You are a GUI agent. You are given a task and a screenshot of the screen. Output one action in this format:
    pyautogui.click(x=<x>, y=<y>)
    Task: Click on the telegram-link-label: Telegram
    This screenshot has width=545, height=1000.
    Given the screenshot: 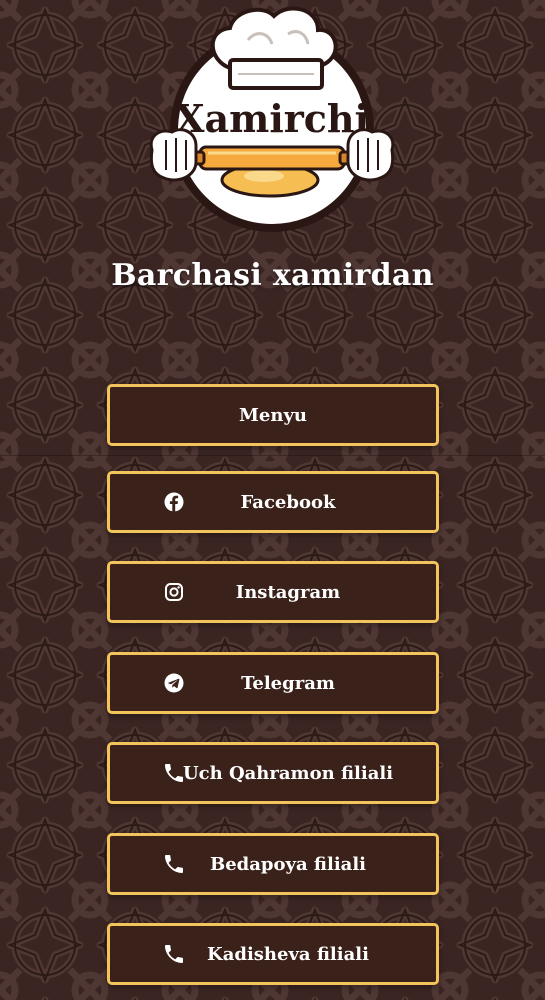 What is the action you would take?
    pyautogui.click(x=288, y=683)
    